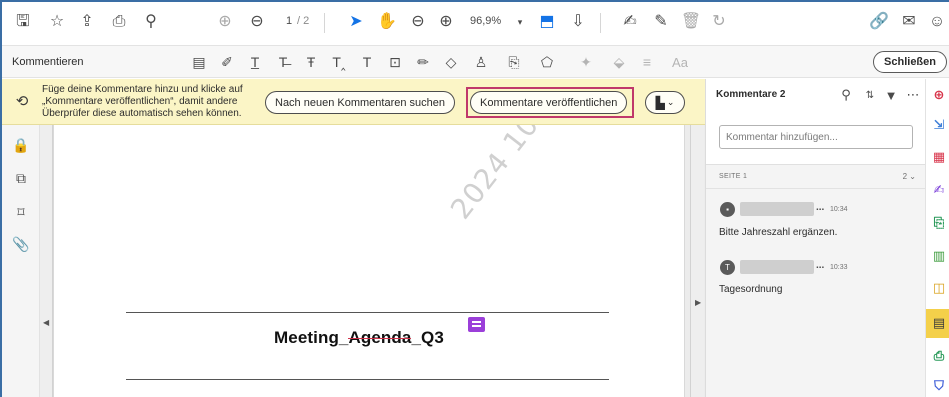  I want to click on highlight-icon: ✐, so click(227, 62).